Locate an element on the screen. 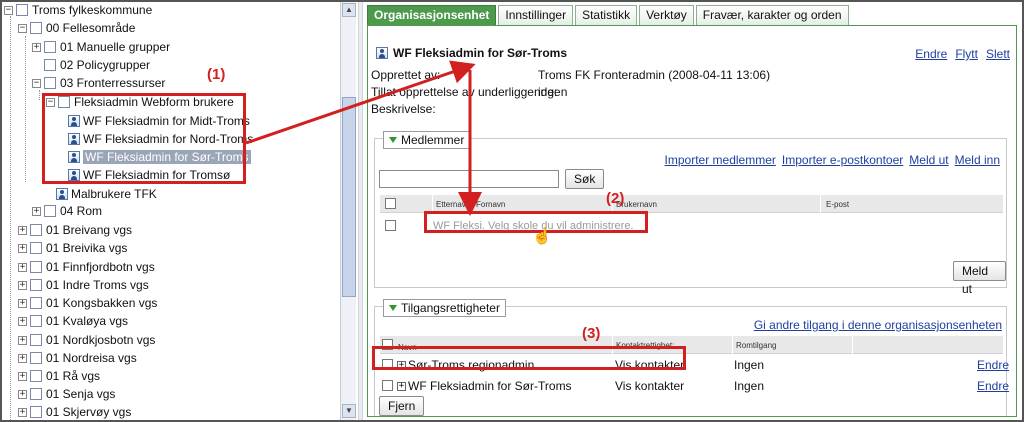 The width and height of the screenshot is (1024, 422). annotation-arrows is located at coordinates (363, 138).